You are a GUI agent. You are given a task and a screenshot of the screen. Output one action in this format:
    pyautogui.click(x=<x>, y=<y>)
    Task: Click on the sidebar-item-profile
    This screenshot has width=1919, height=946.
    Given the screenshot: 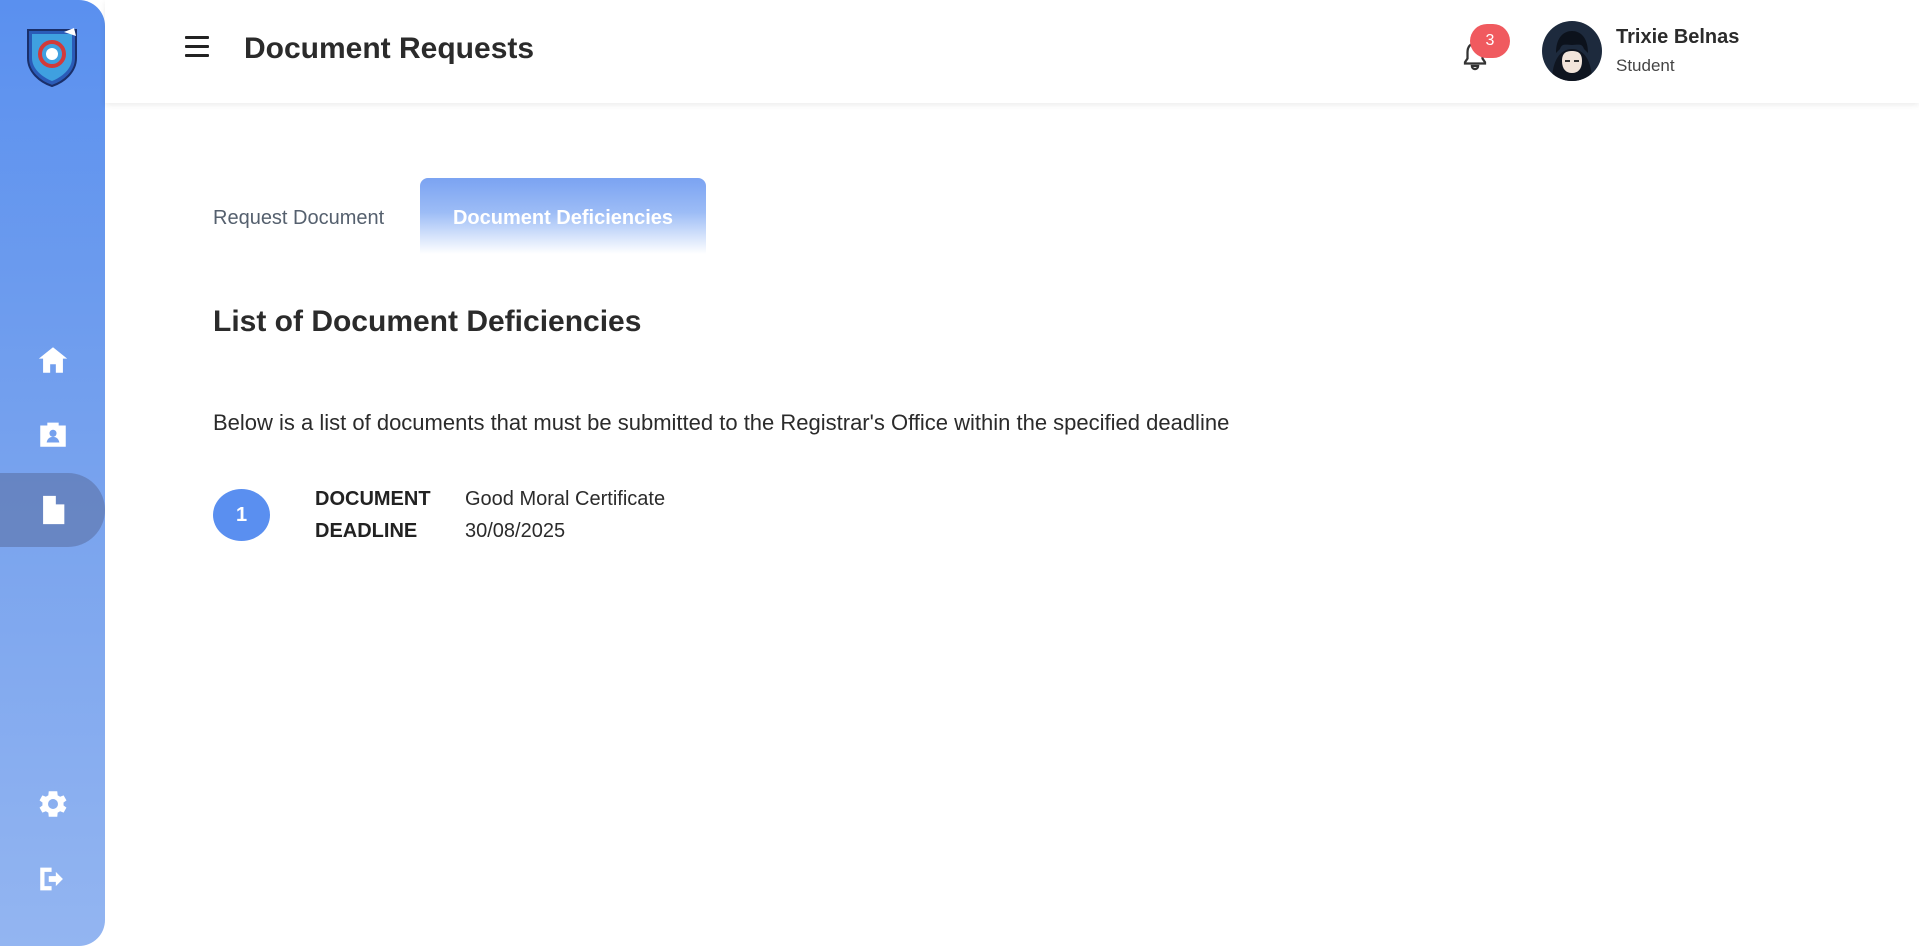 What is the action you would take?
    pyautogui.click(x=52, y=434)
    